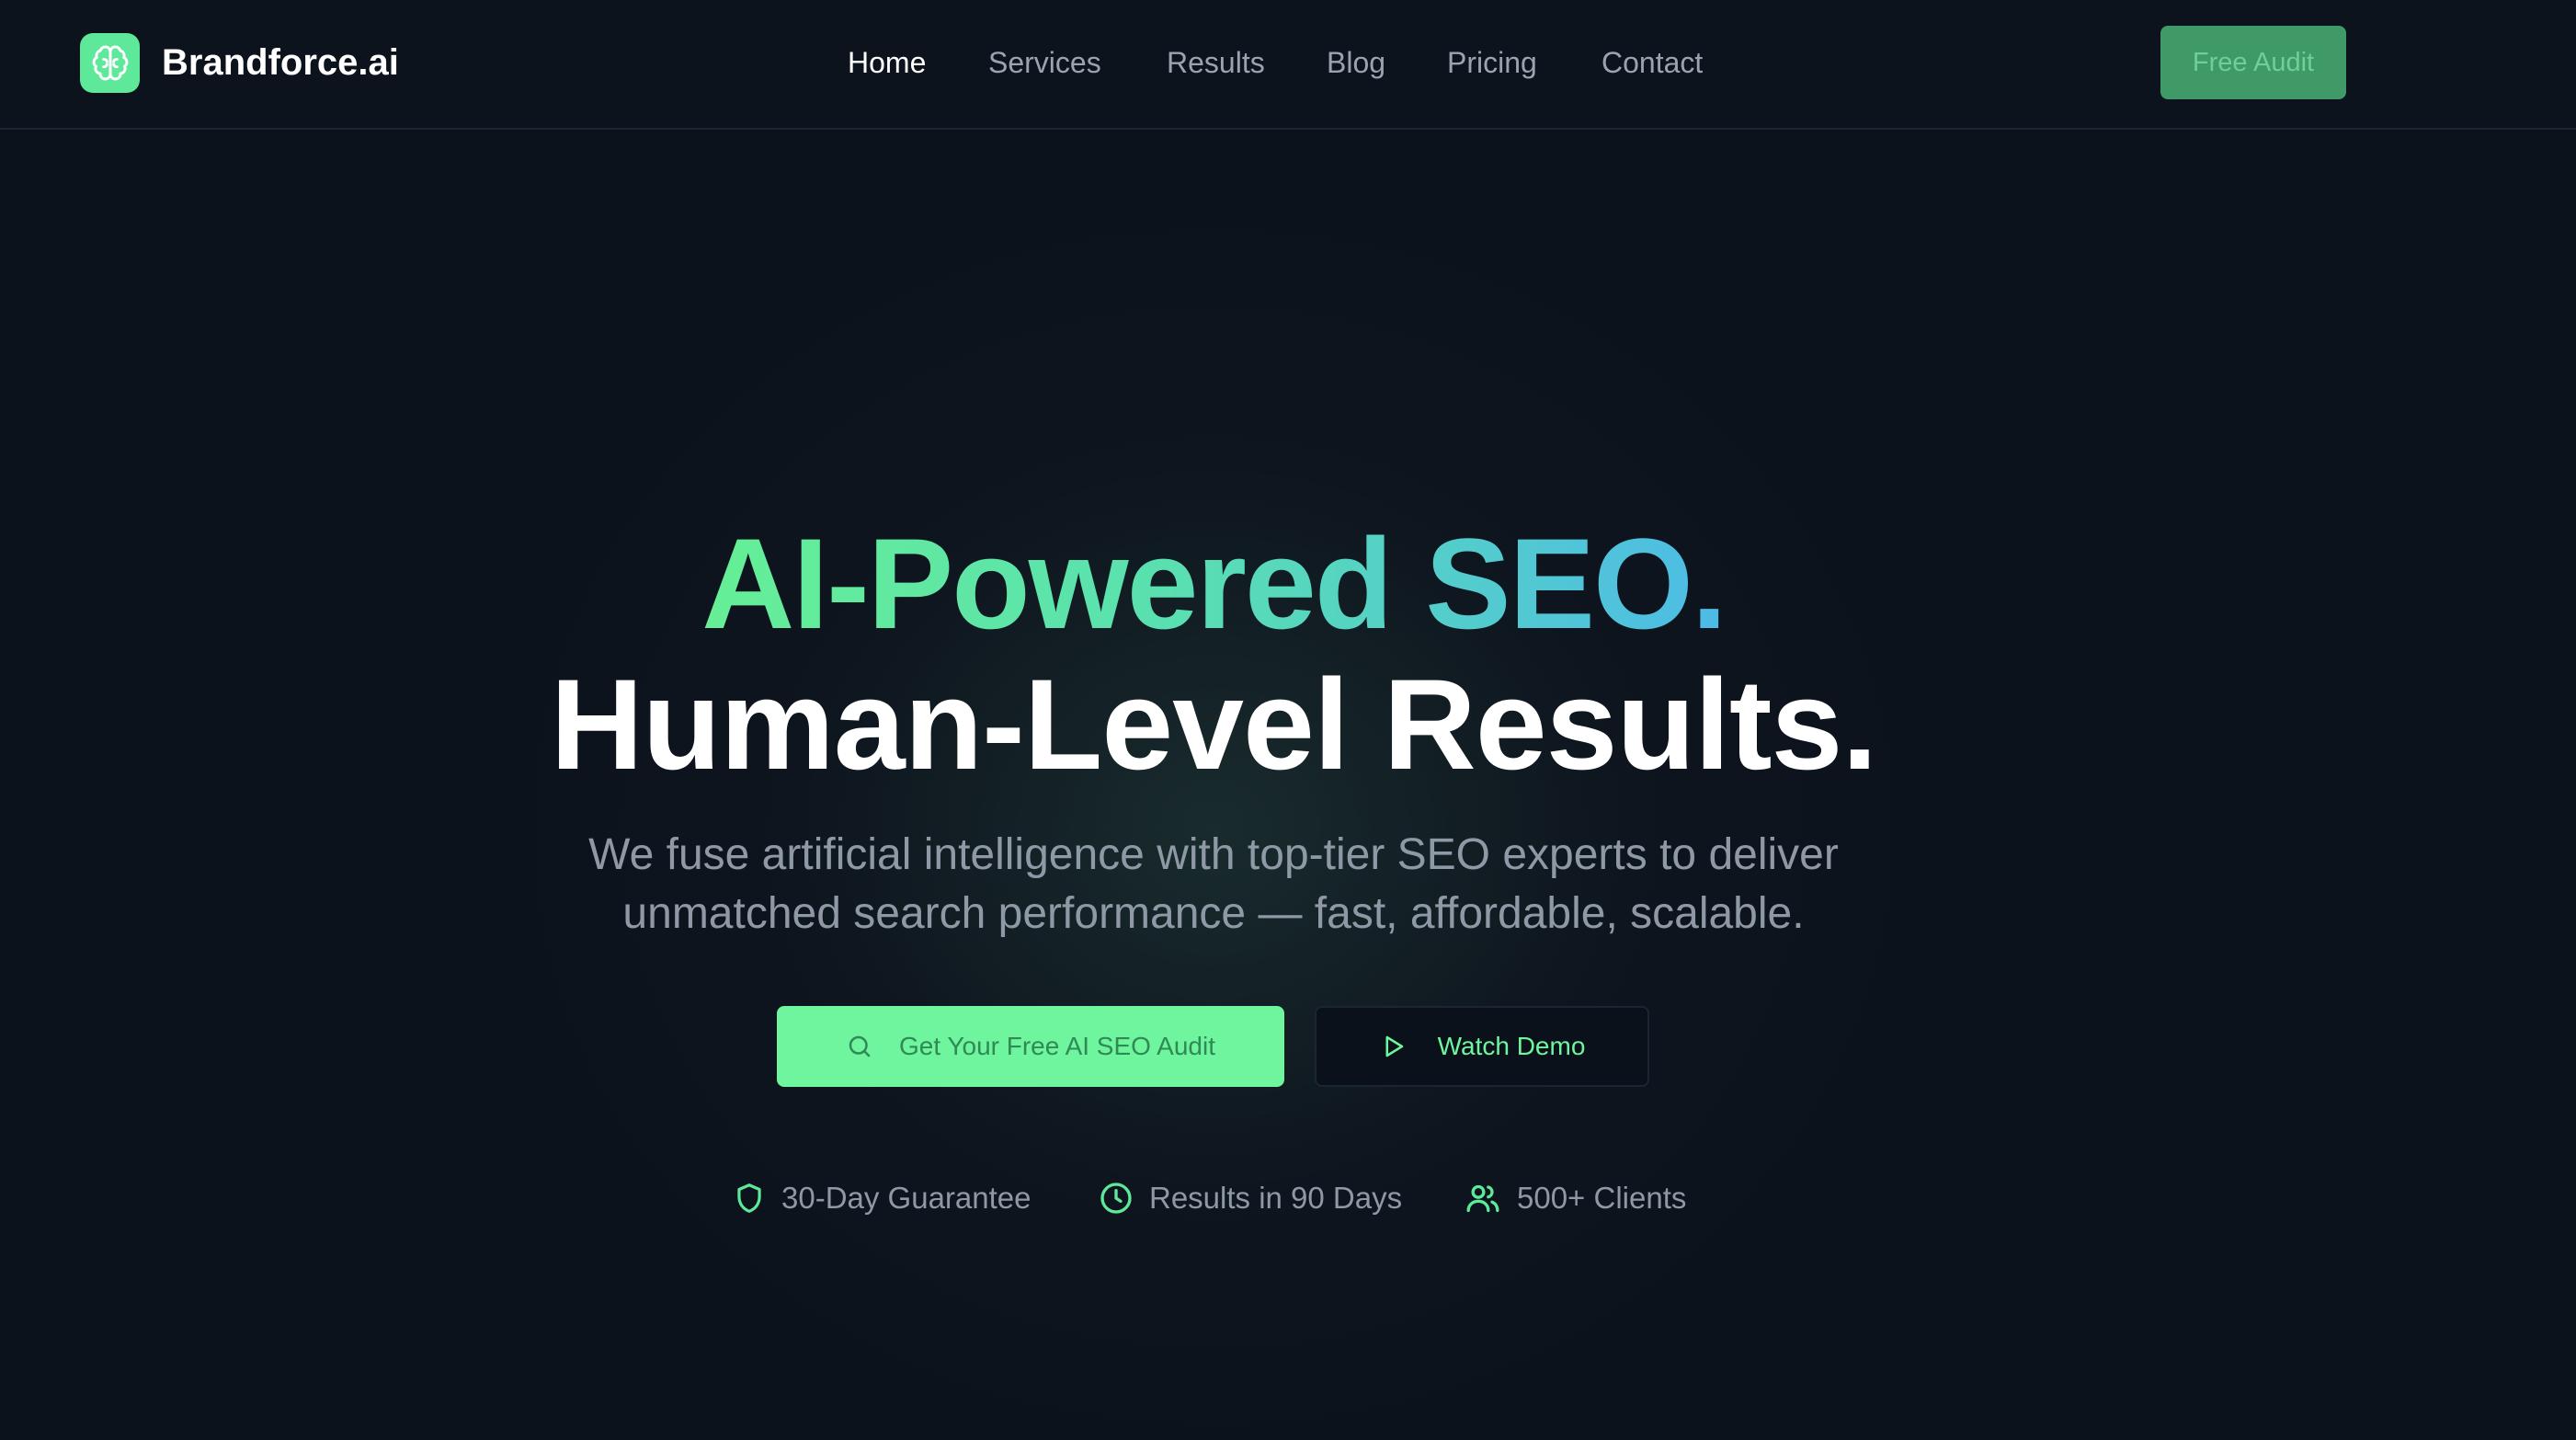 Image resolution: width=2576 pixels, height=1440 pixels. I want to click on brain-icon, so click(110, 63).